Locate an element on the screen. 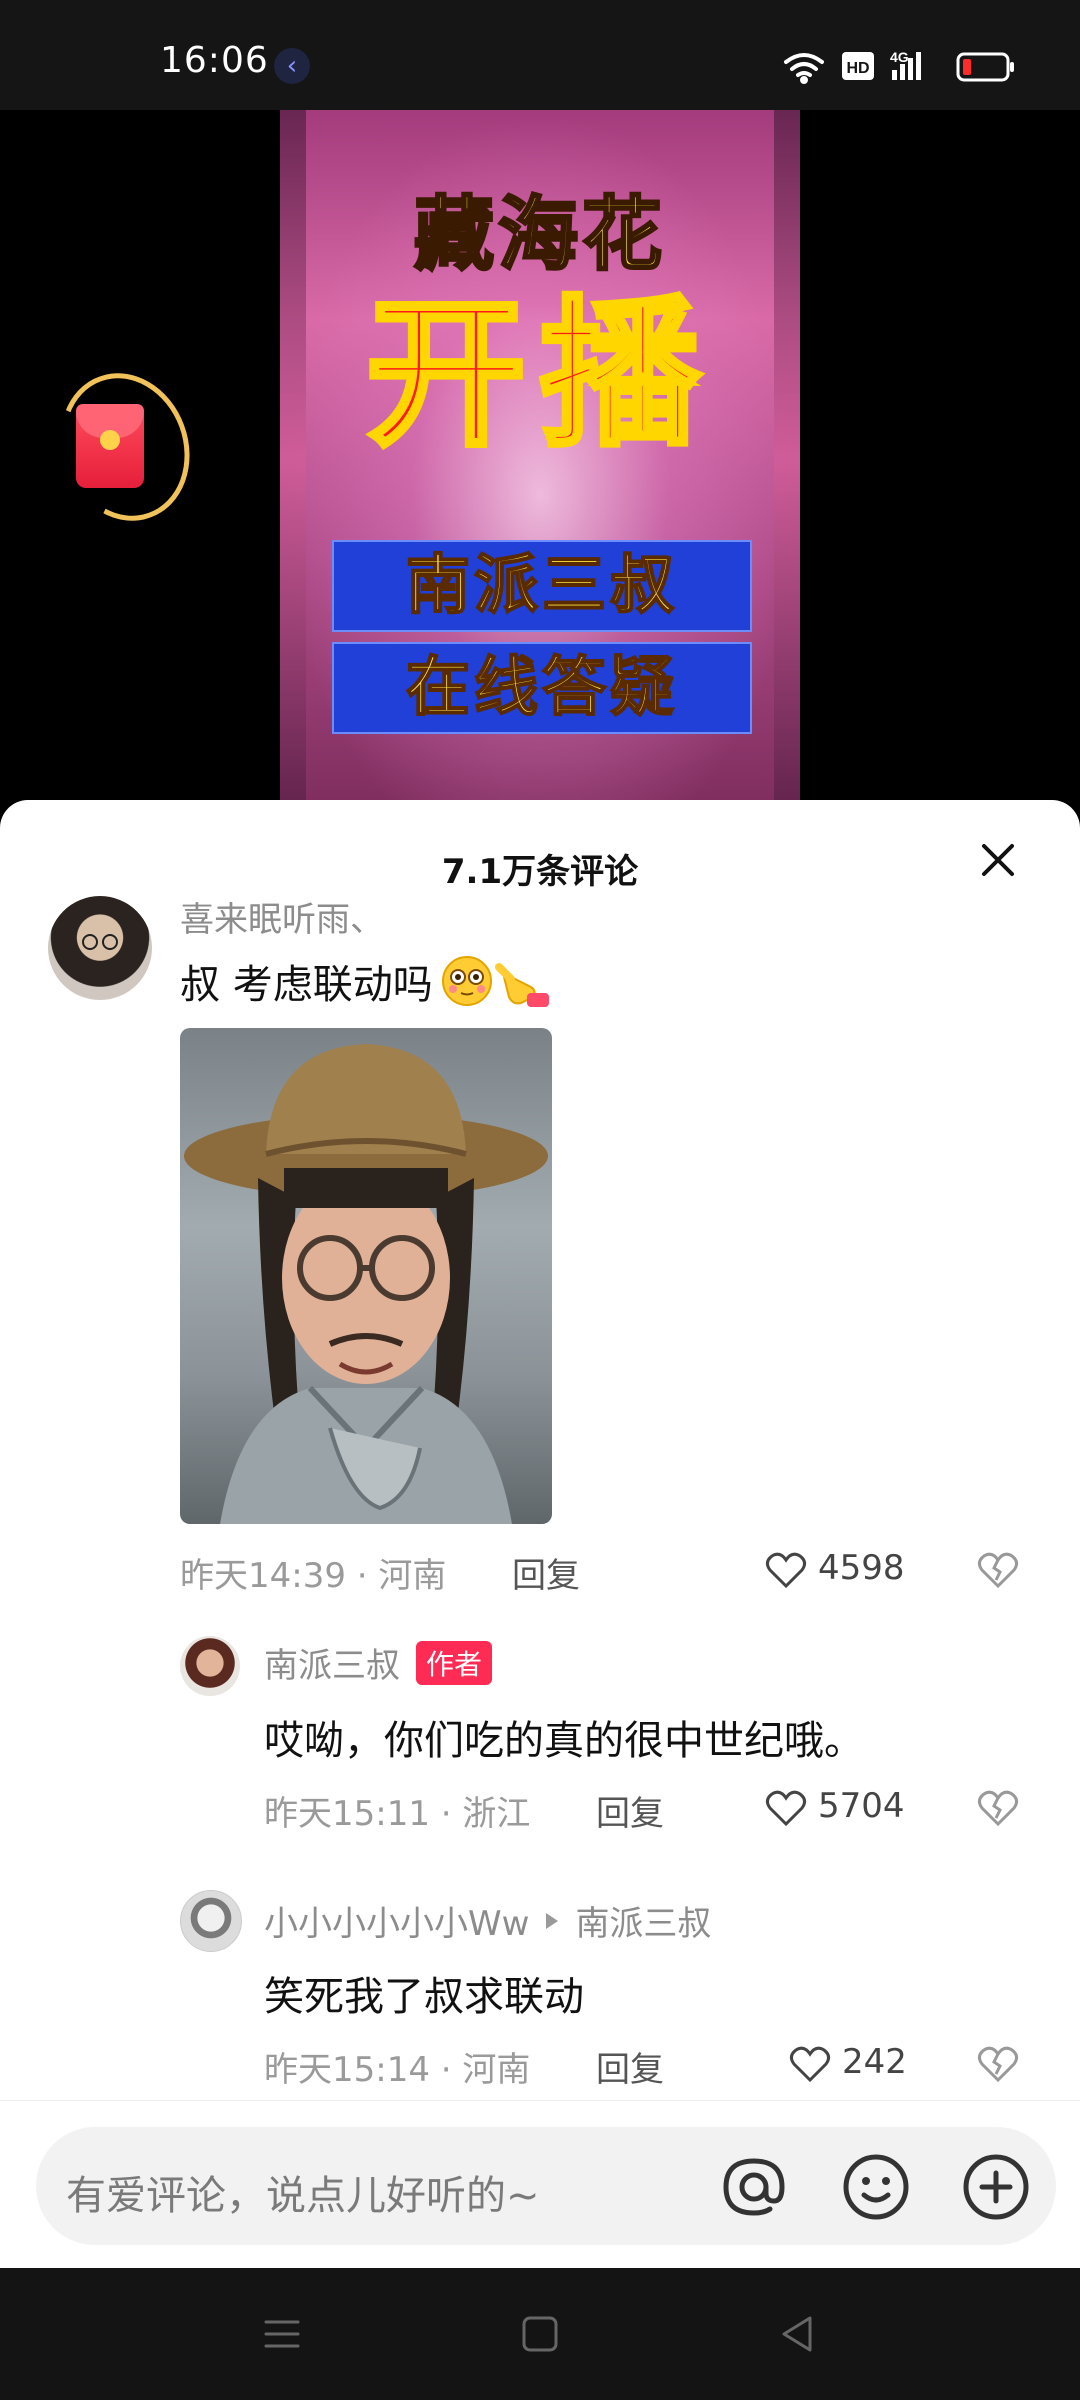  back-icon is located at coordinates (798, 2334).